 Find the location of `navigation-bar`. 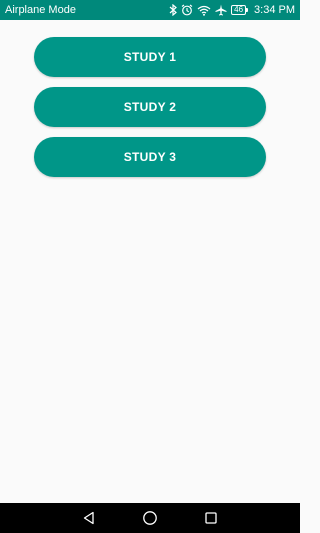

navigation-bar is located at coordinates (150, 518).